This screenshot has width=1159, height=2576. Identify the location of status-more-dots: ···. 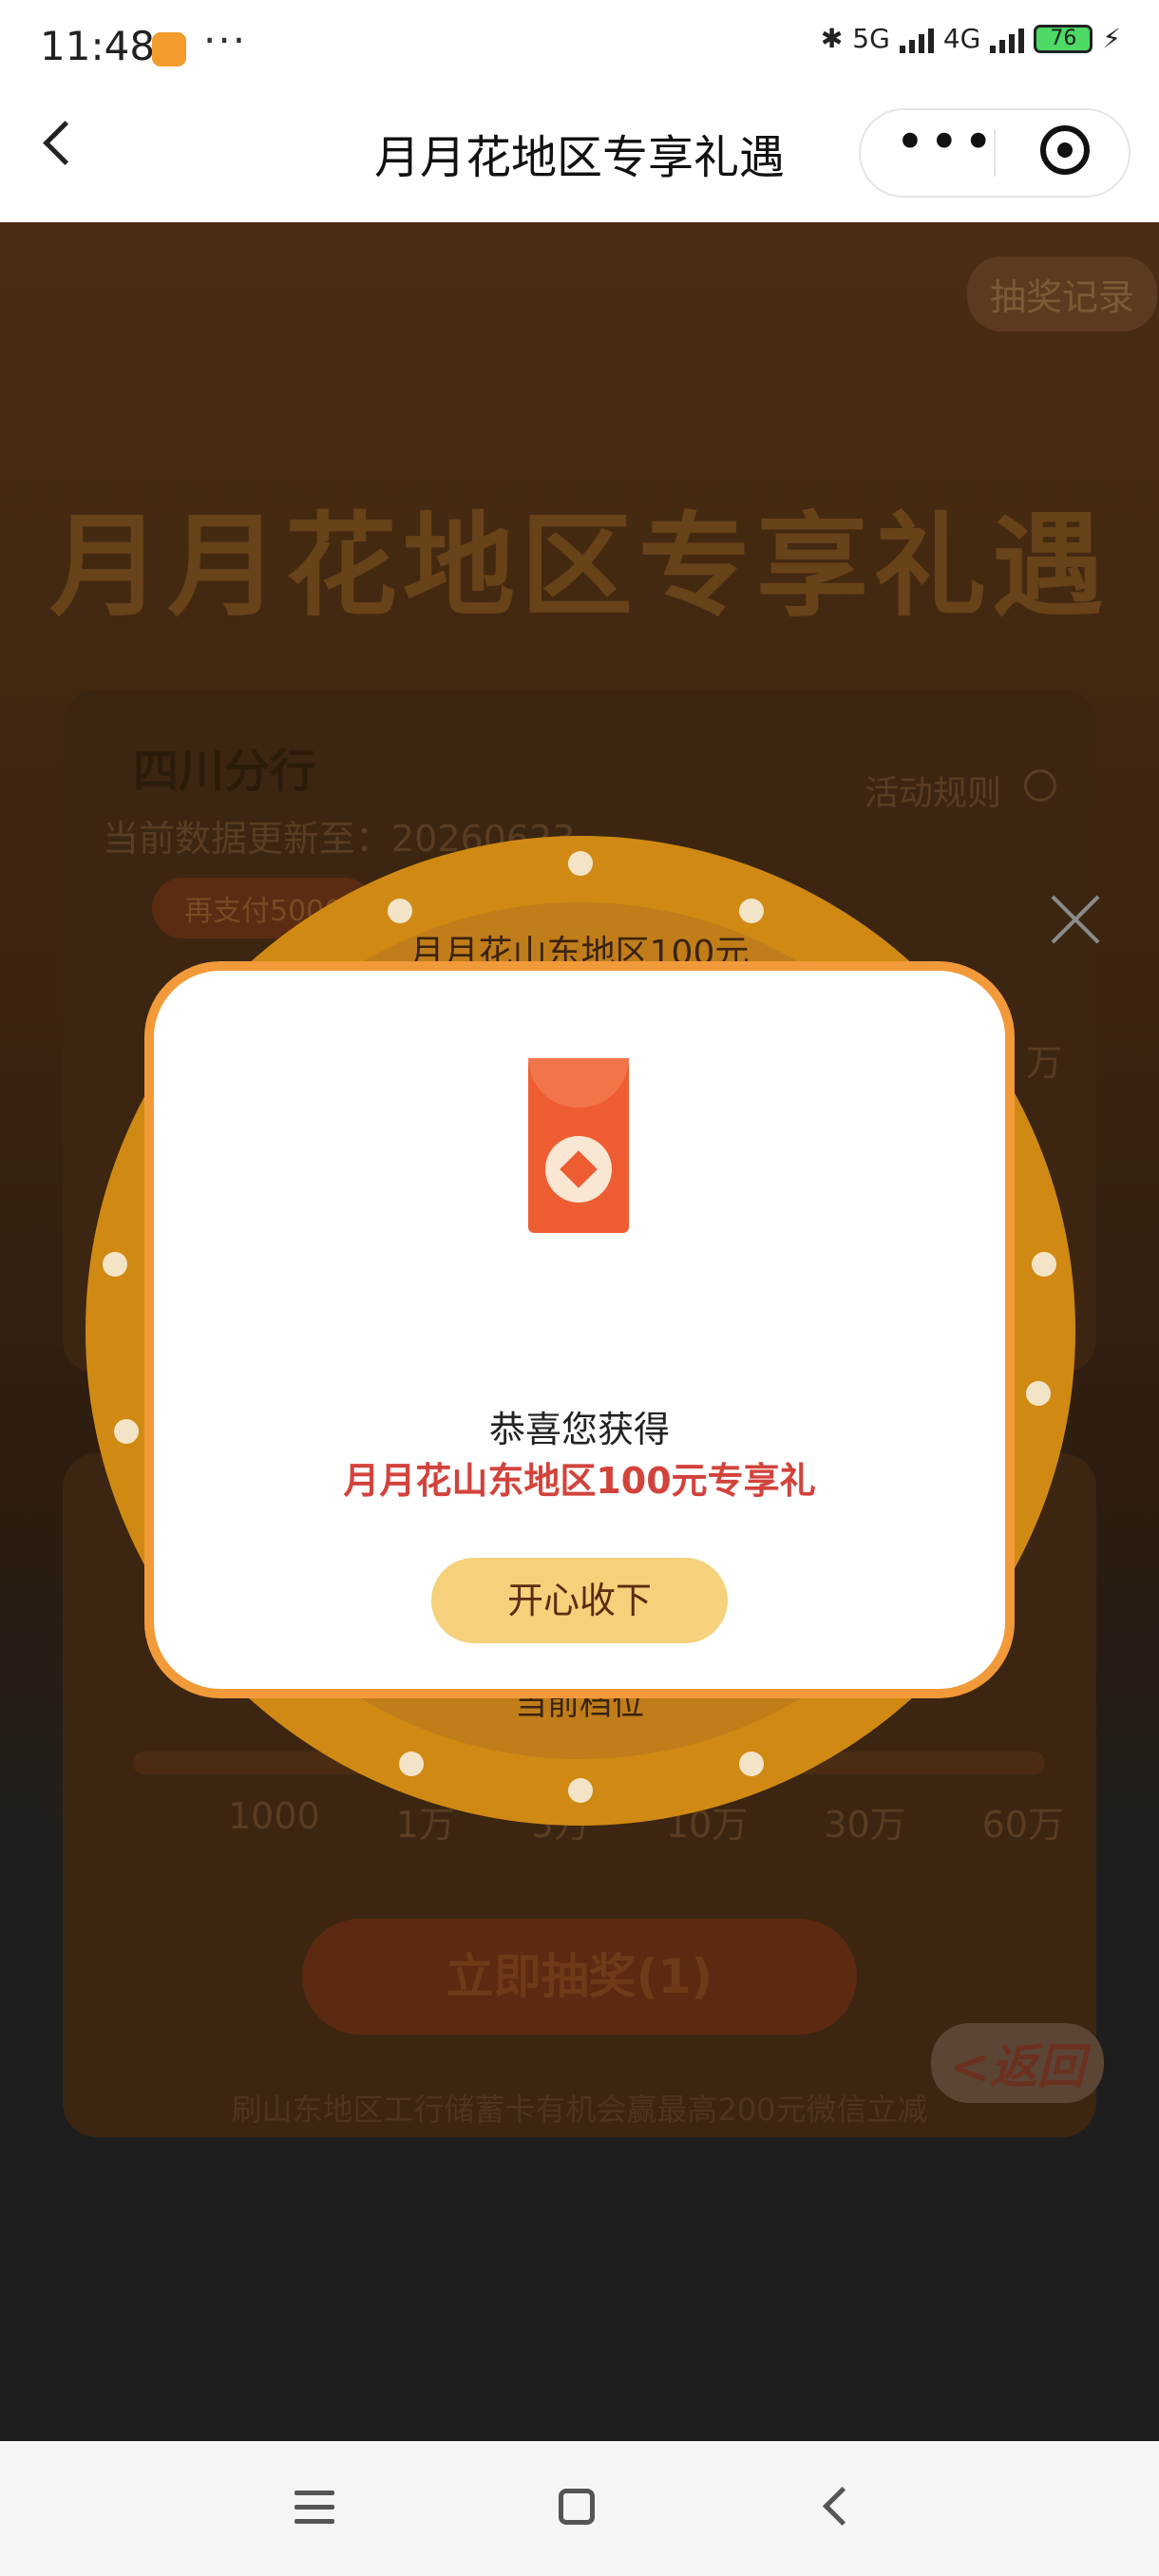
(225, 40).